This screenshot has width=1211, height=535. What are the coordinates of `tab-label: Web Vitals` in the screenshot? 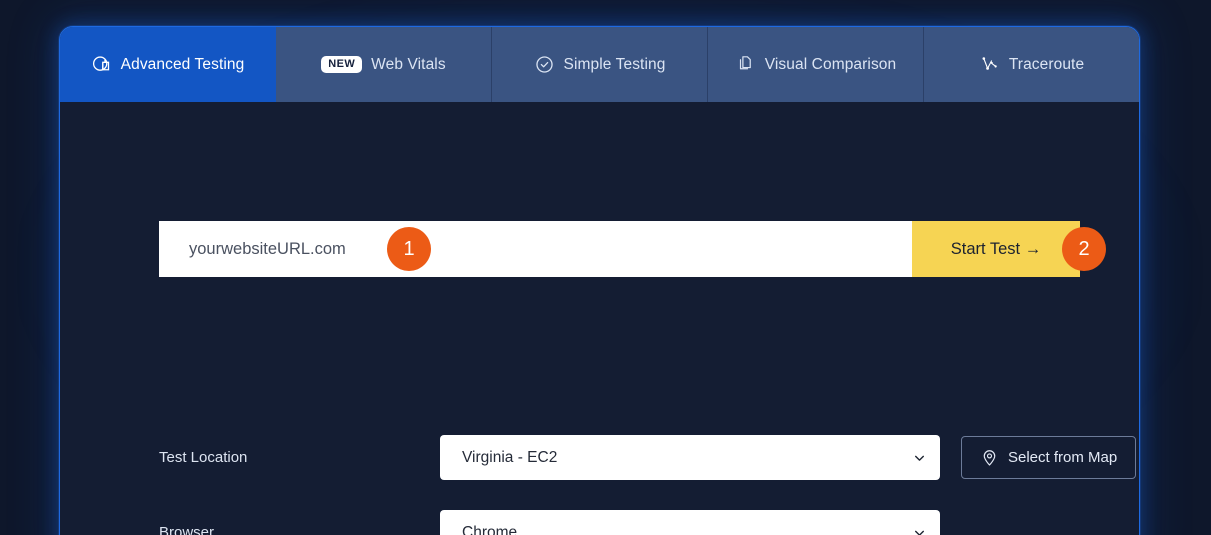 It's located at (408, 64).